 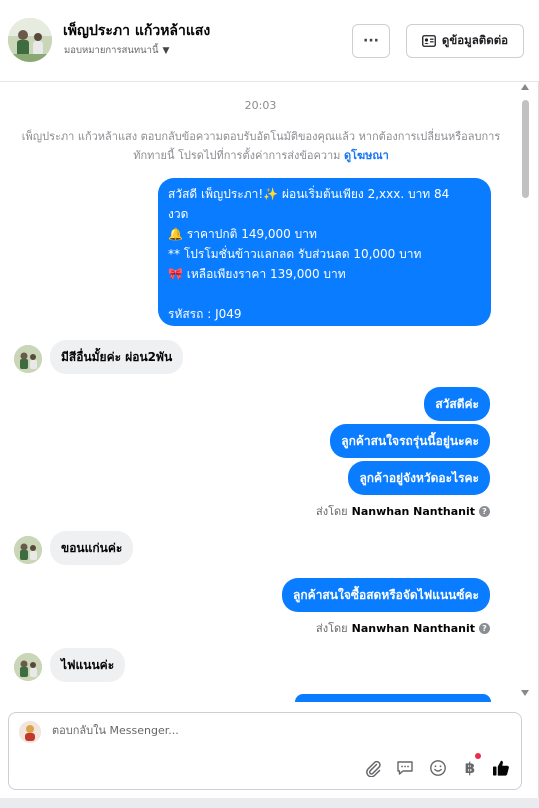 What do you see at coordinates (478, 756) in the screenshot?
I see `notification-dot` at bounding box center [478, 756].